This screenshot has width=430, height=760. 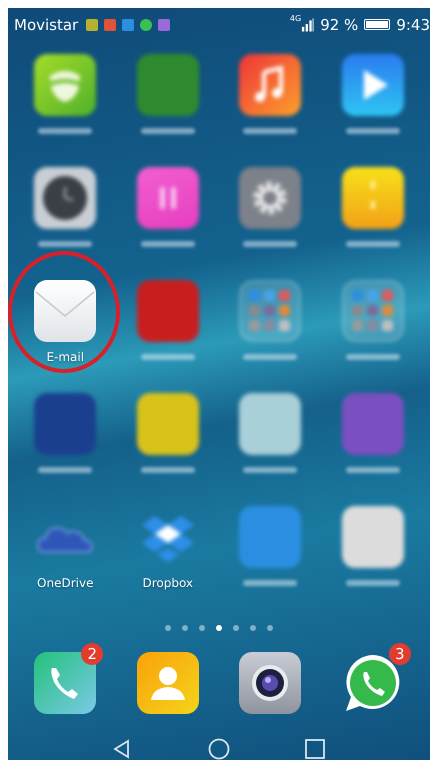 What do you see at coordinates (296, 18) in the screenshot?
I see `network-type: 4G` at bounding box center [296, 18].